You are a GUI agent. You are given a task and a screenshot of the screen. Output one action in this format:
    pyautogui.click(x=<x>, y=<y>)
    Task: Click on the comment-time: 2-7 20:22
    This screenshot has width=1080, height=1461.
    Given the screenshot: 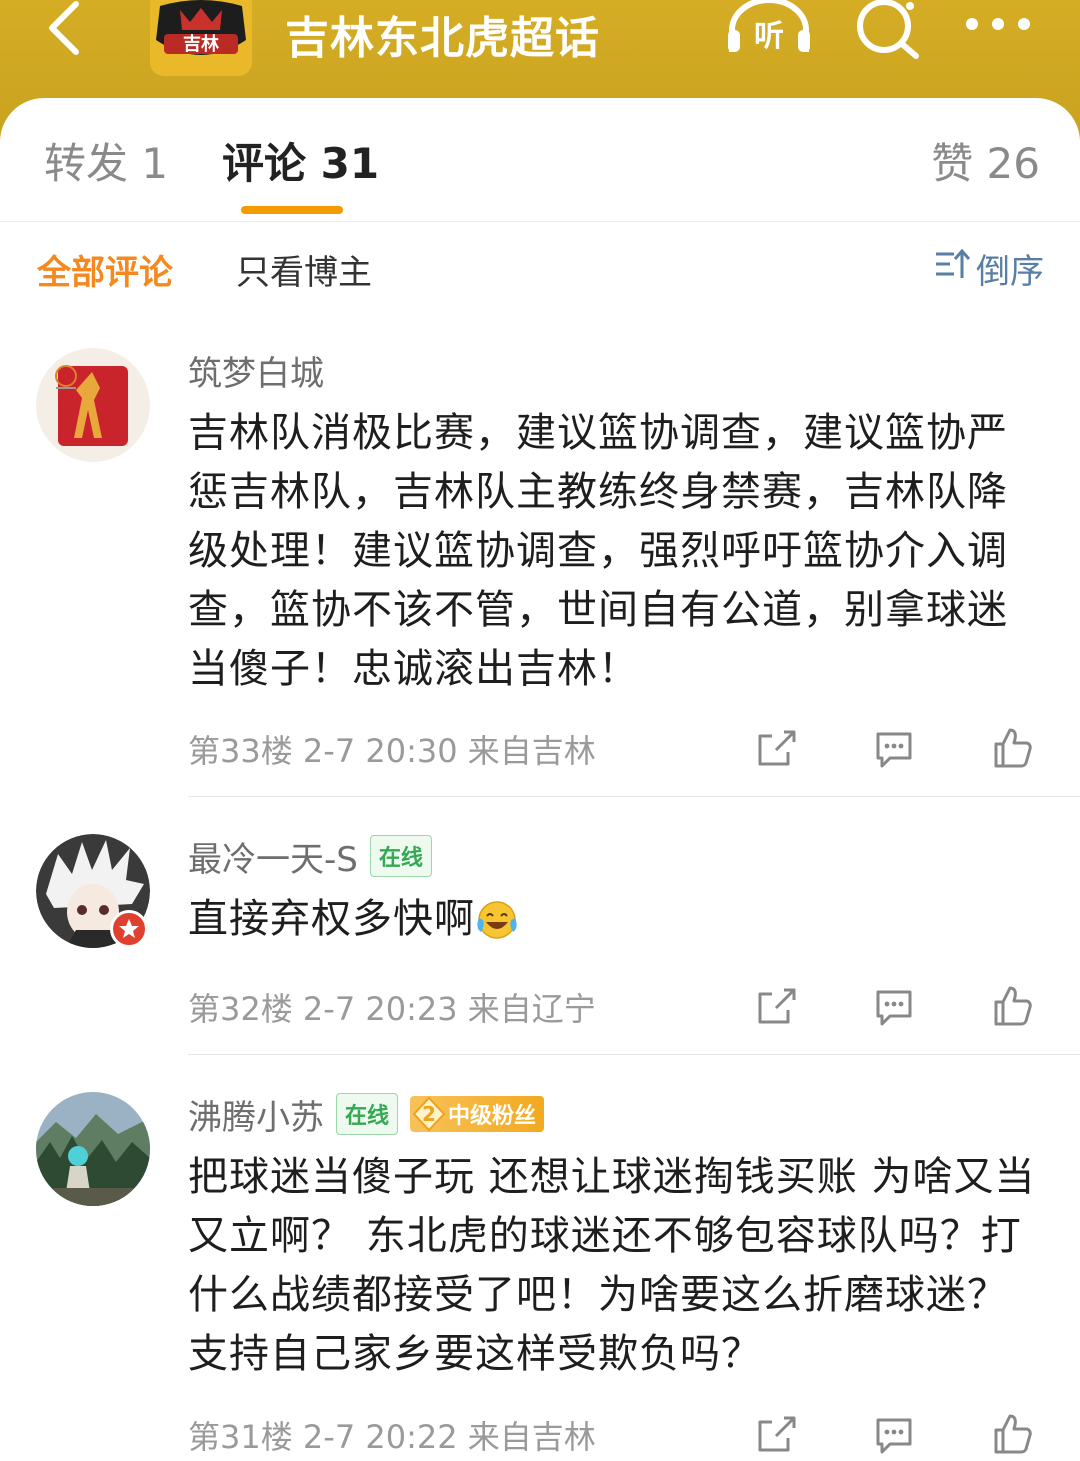 What is the action you would take?
    pyautogui.click(x=380, y=1437)
    